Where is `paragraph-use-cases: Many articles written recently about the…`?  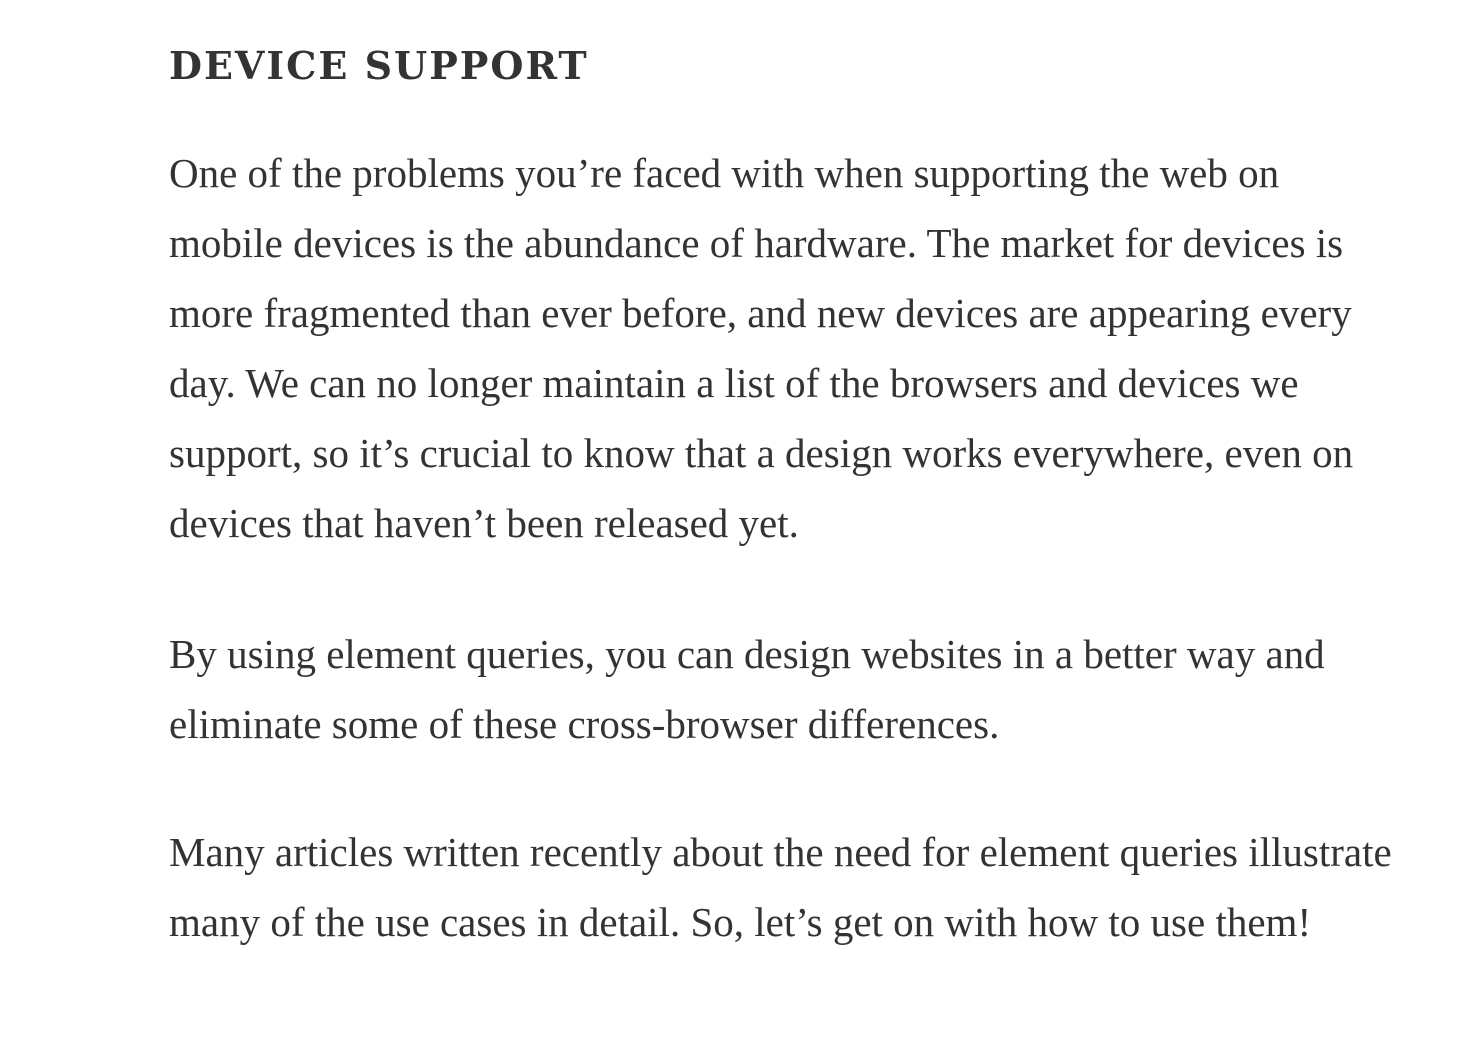
paragraph-use-cases: Many articles written recently about the… is located at coordinates (780, 887).